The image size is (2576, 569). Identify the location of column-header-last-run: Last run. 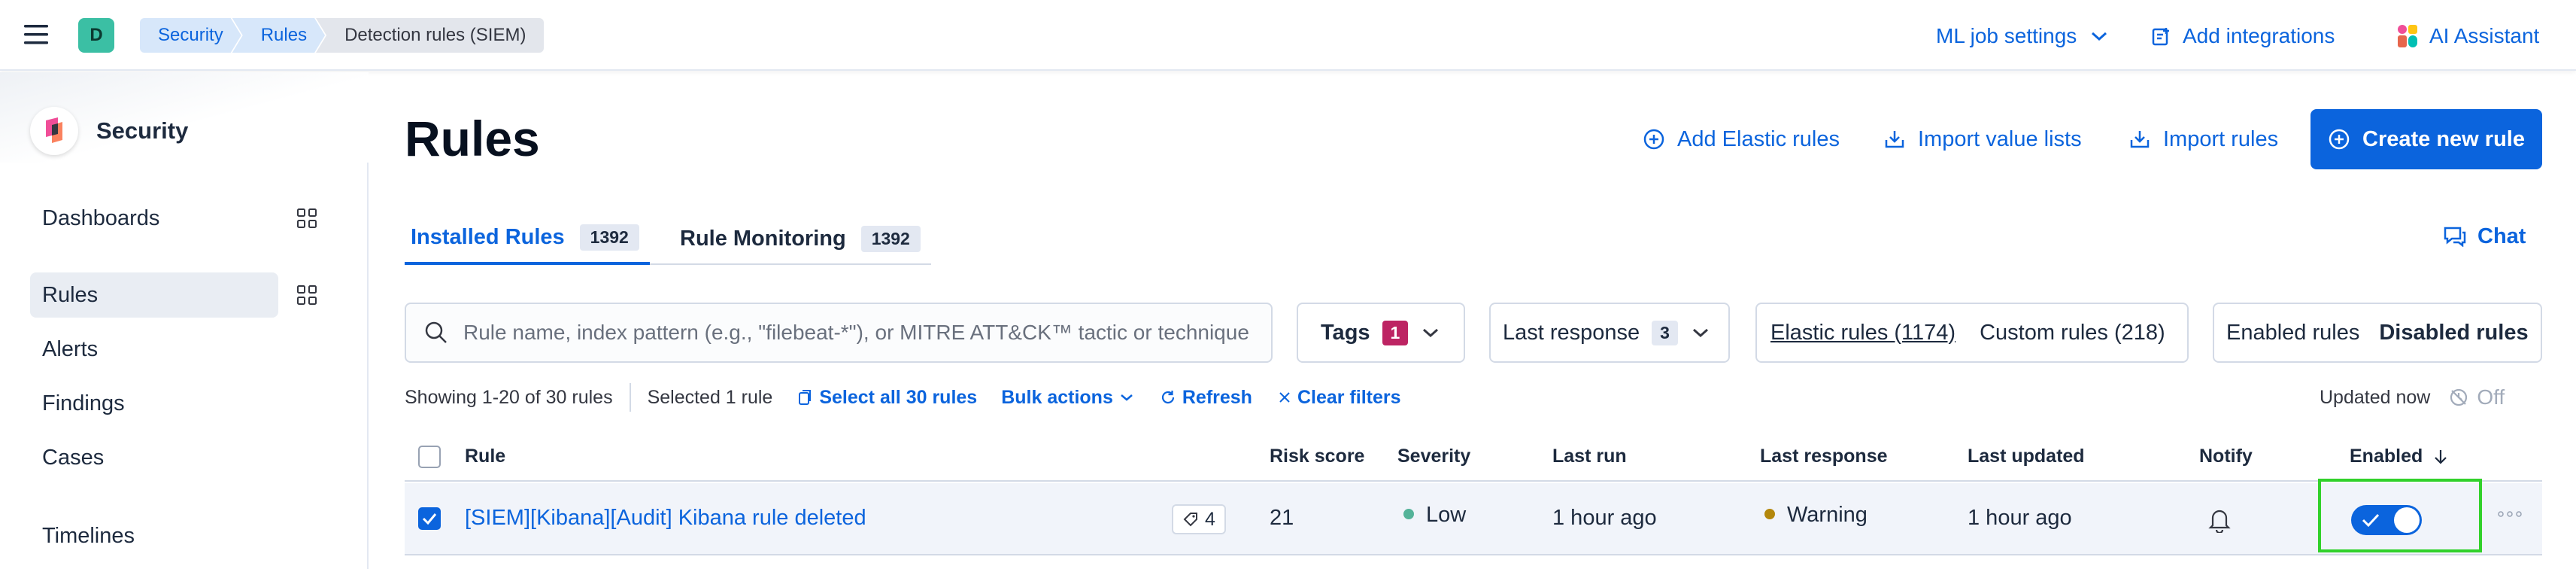
(1589, 456).